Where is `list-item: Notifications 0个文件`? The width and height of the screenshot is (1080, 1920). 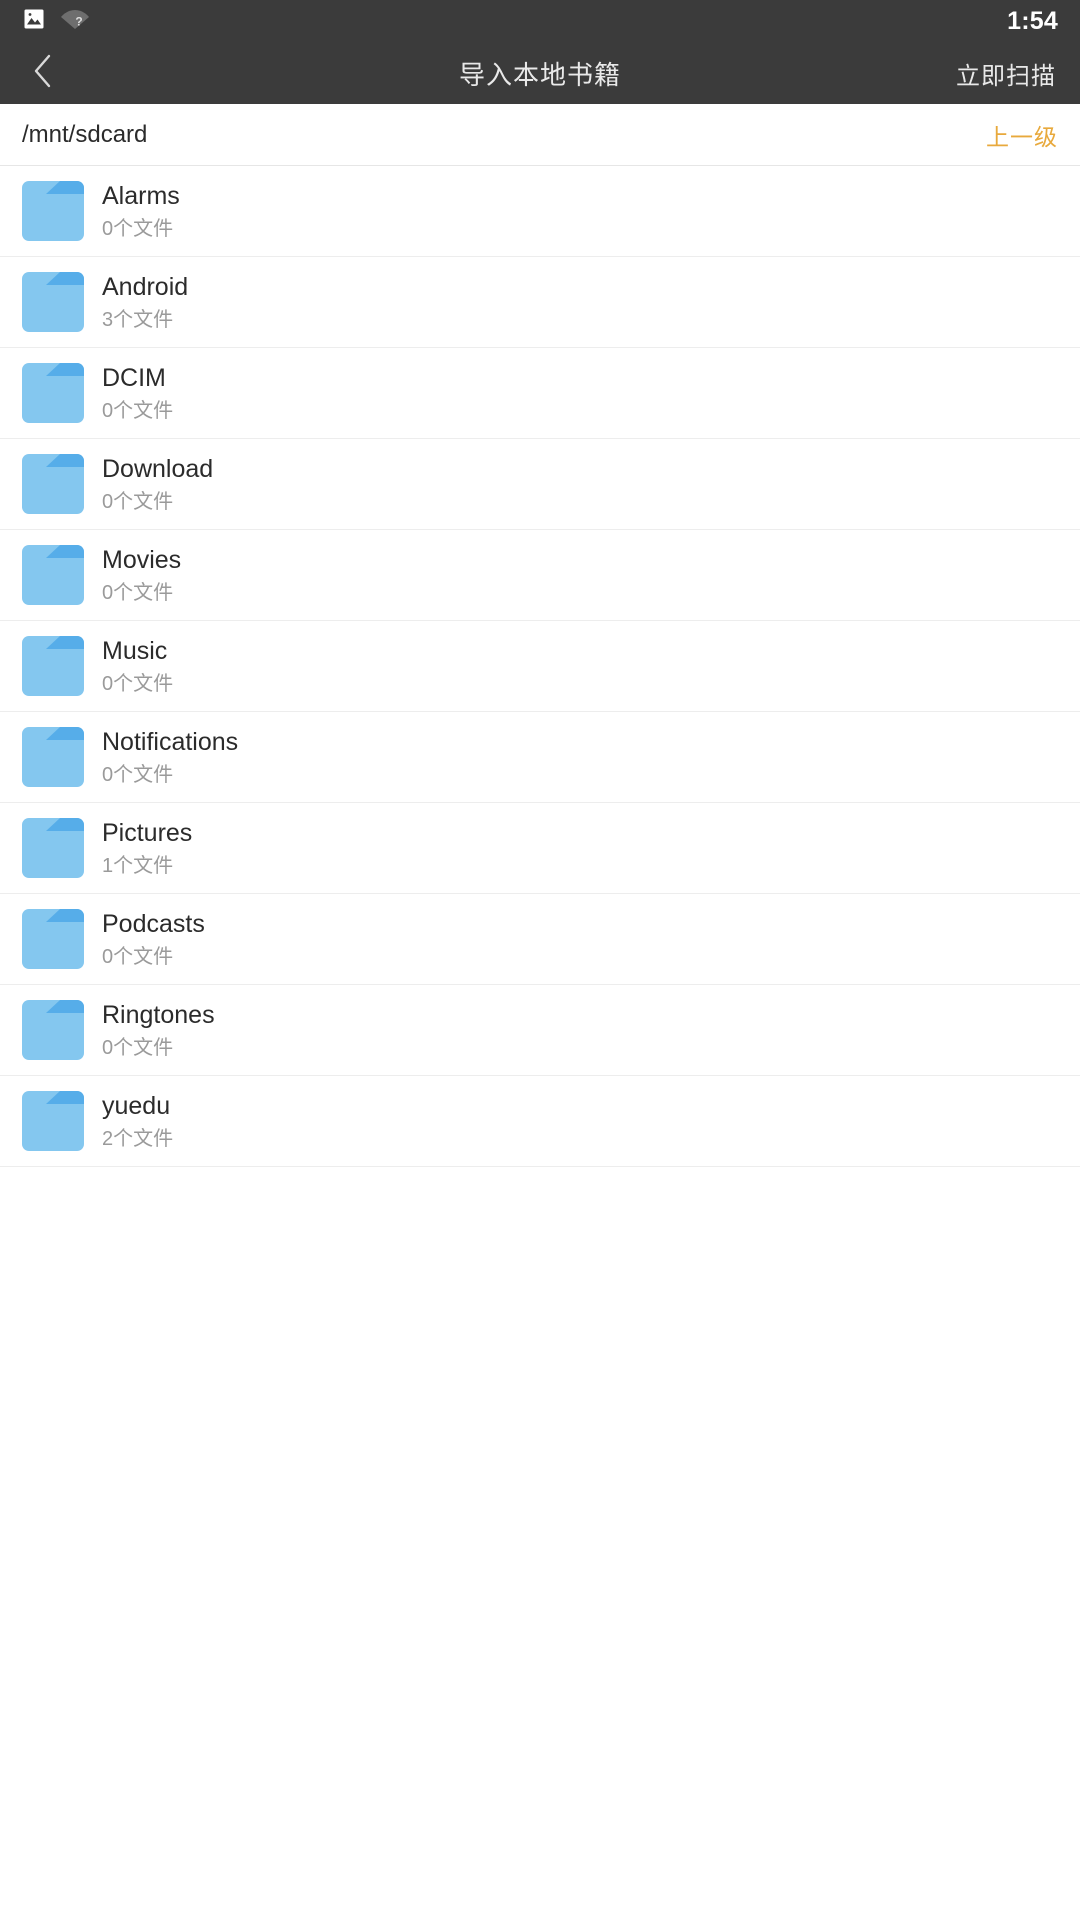 list-item: Notifications 0个文件 is located at coordinates (540, 757).